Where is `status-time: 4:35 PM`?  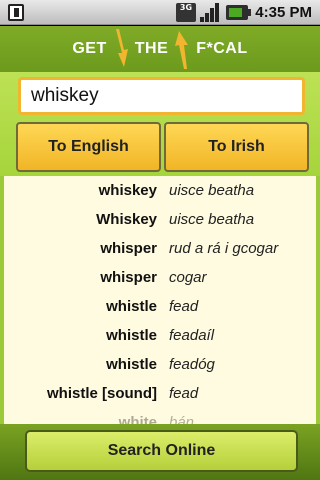
status-time: 4:35 PM is located at coordinates (283, 12).